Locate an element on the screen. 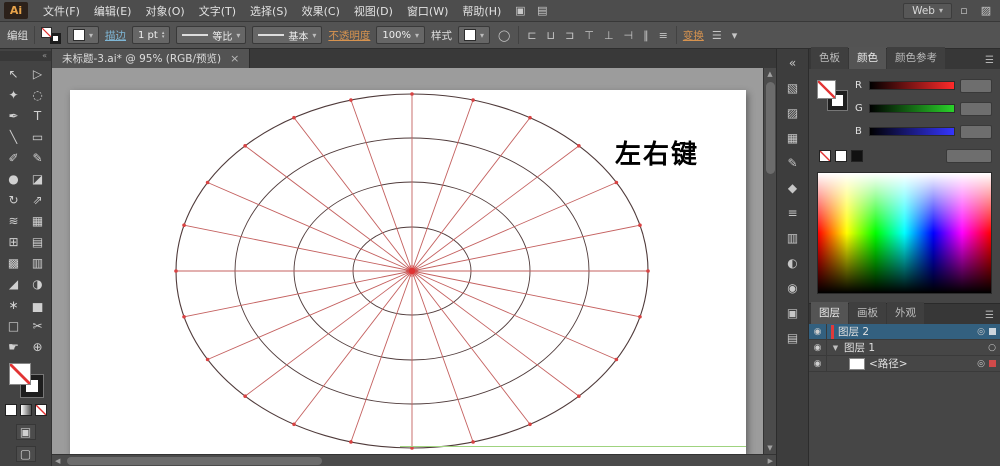 This screenshot has width=1000, height=466. bridge-icon: ▣ is located at coordinates (520, 10).